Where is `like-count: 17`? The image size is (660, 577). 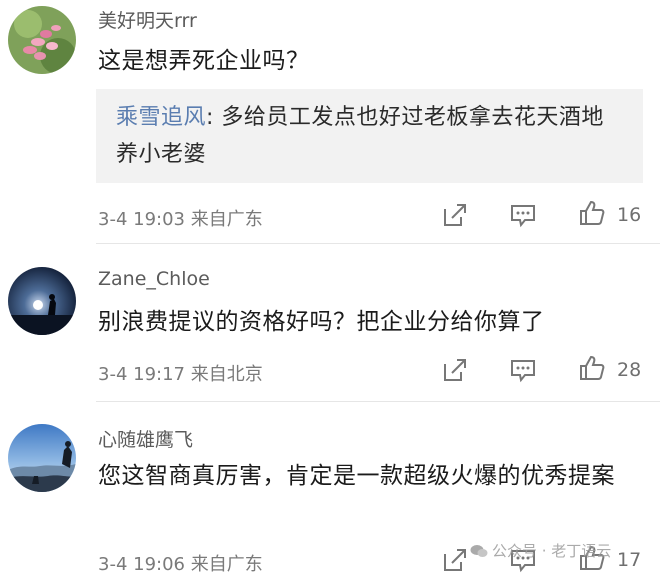 like-count: 17 is located at coordinates (629, 560).